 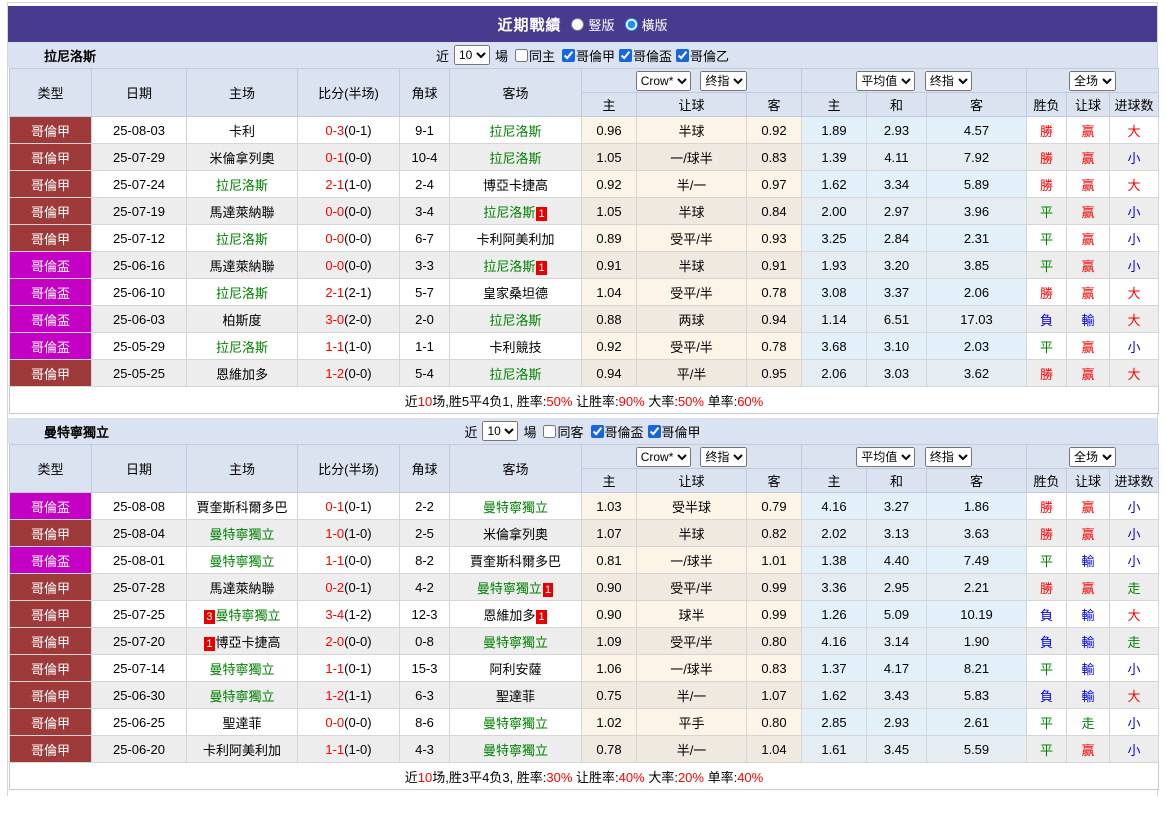 What do you see at coordinates (609, 695) in the screenshot?
I see `handicap-home-odds: 0.75` at bounding box center [609, 695].